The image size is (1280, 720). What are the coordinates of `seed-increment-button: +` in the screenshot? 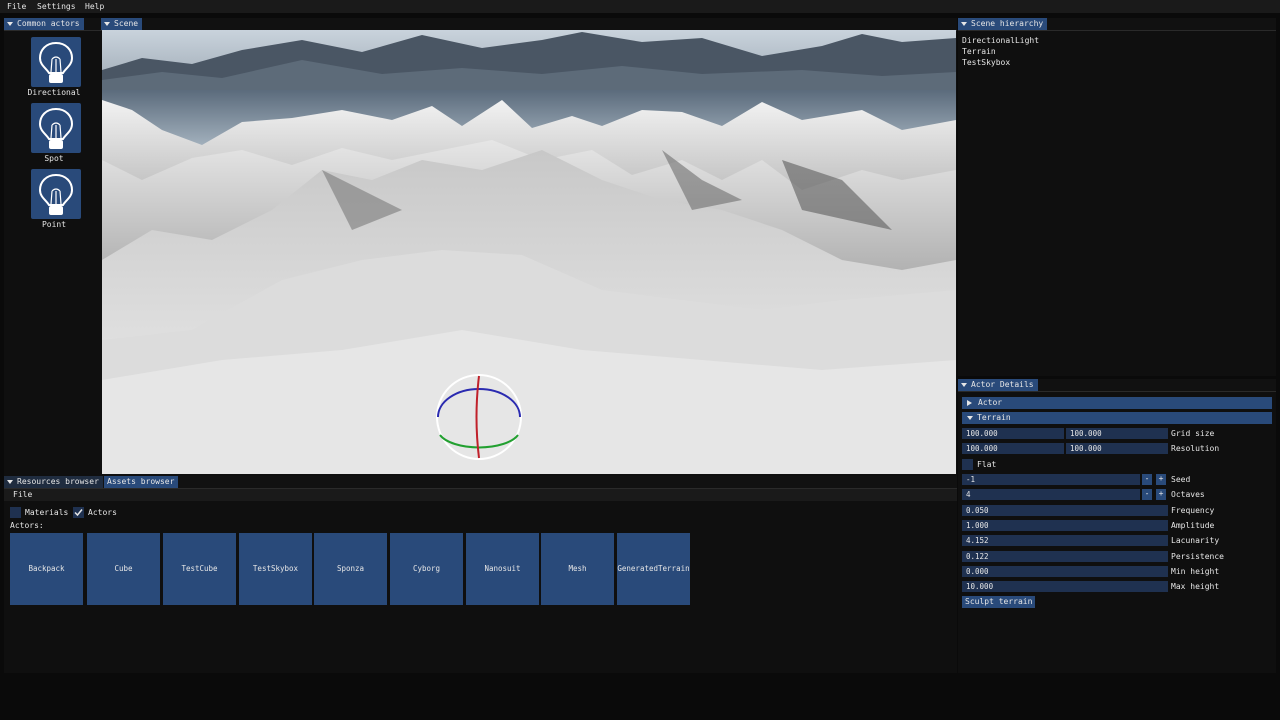 It's located at (1161, 479).